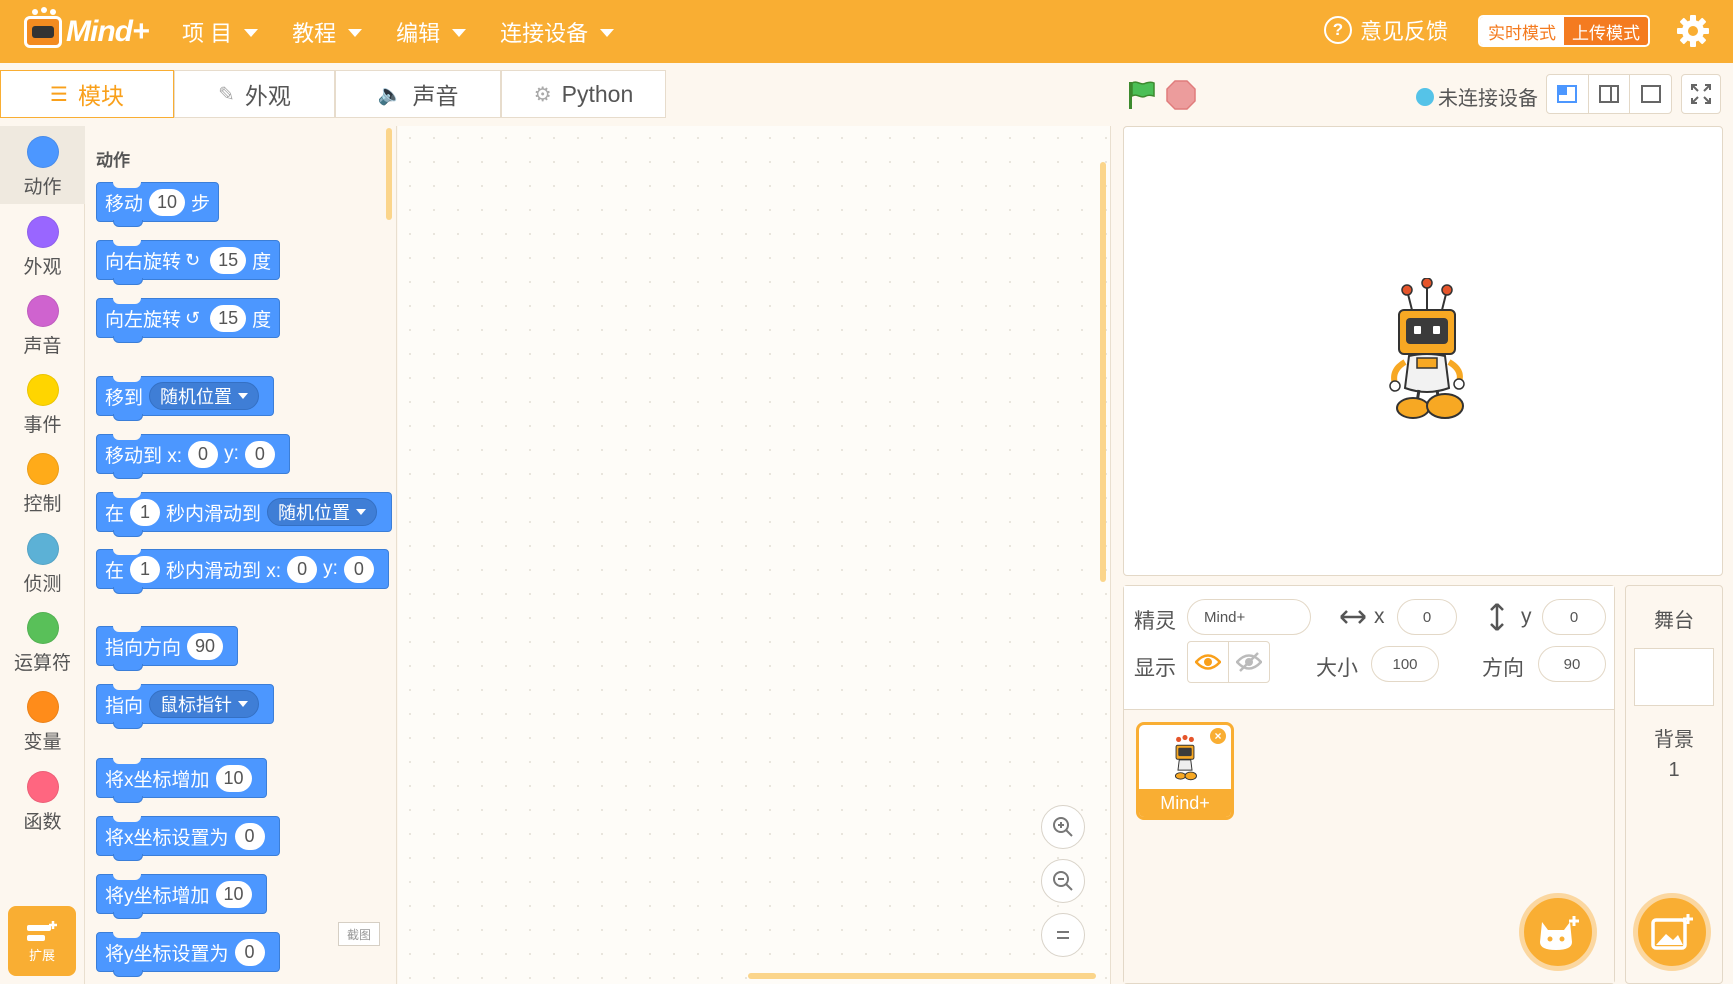 The height and width of the screenshot is (984, 1733). Describe the element at coordinates (242, 571) in the screenshot. I see `block-glide-xy: 在 1 秒内滑动到 x: 0 y: 0` at that location.